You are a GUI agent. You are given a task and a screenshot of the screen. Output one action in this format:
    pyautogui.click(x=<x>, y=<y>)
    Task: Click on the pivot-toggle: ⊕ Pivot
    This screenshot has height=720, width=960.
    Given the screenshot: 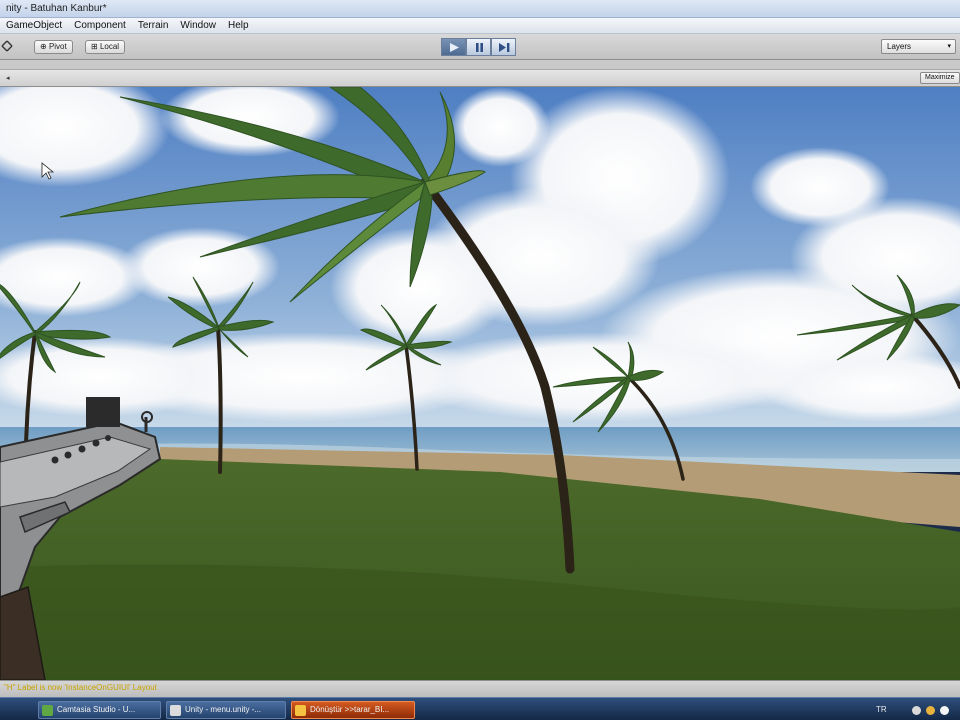 What is the action you would take?
    pyautogui.click(x=53, y=47)
    